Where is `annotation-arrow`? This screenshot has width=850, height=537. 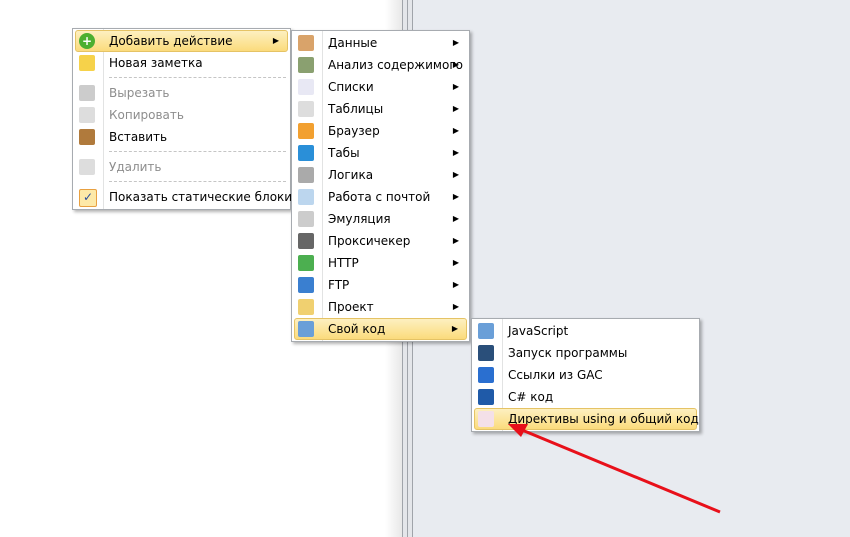 annotation-arrow is located at coordinates (614, 469).